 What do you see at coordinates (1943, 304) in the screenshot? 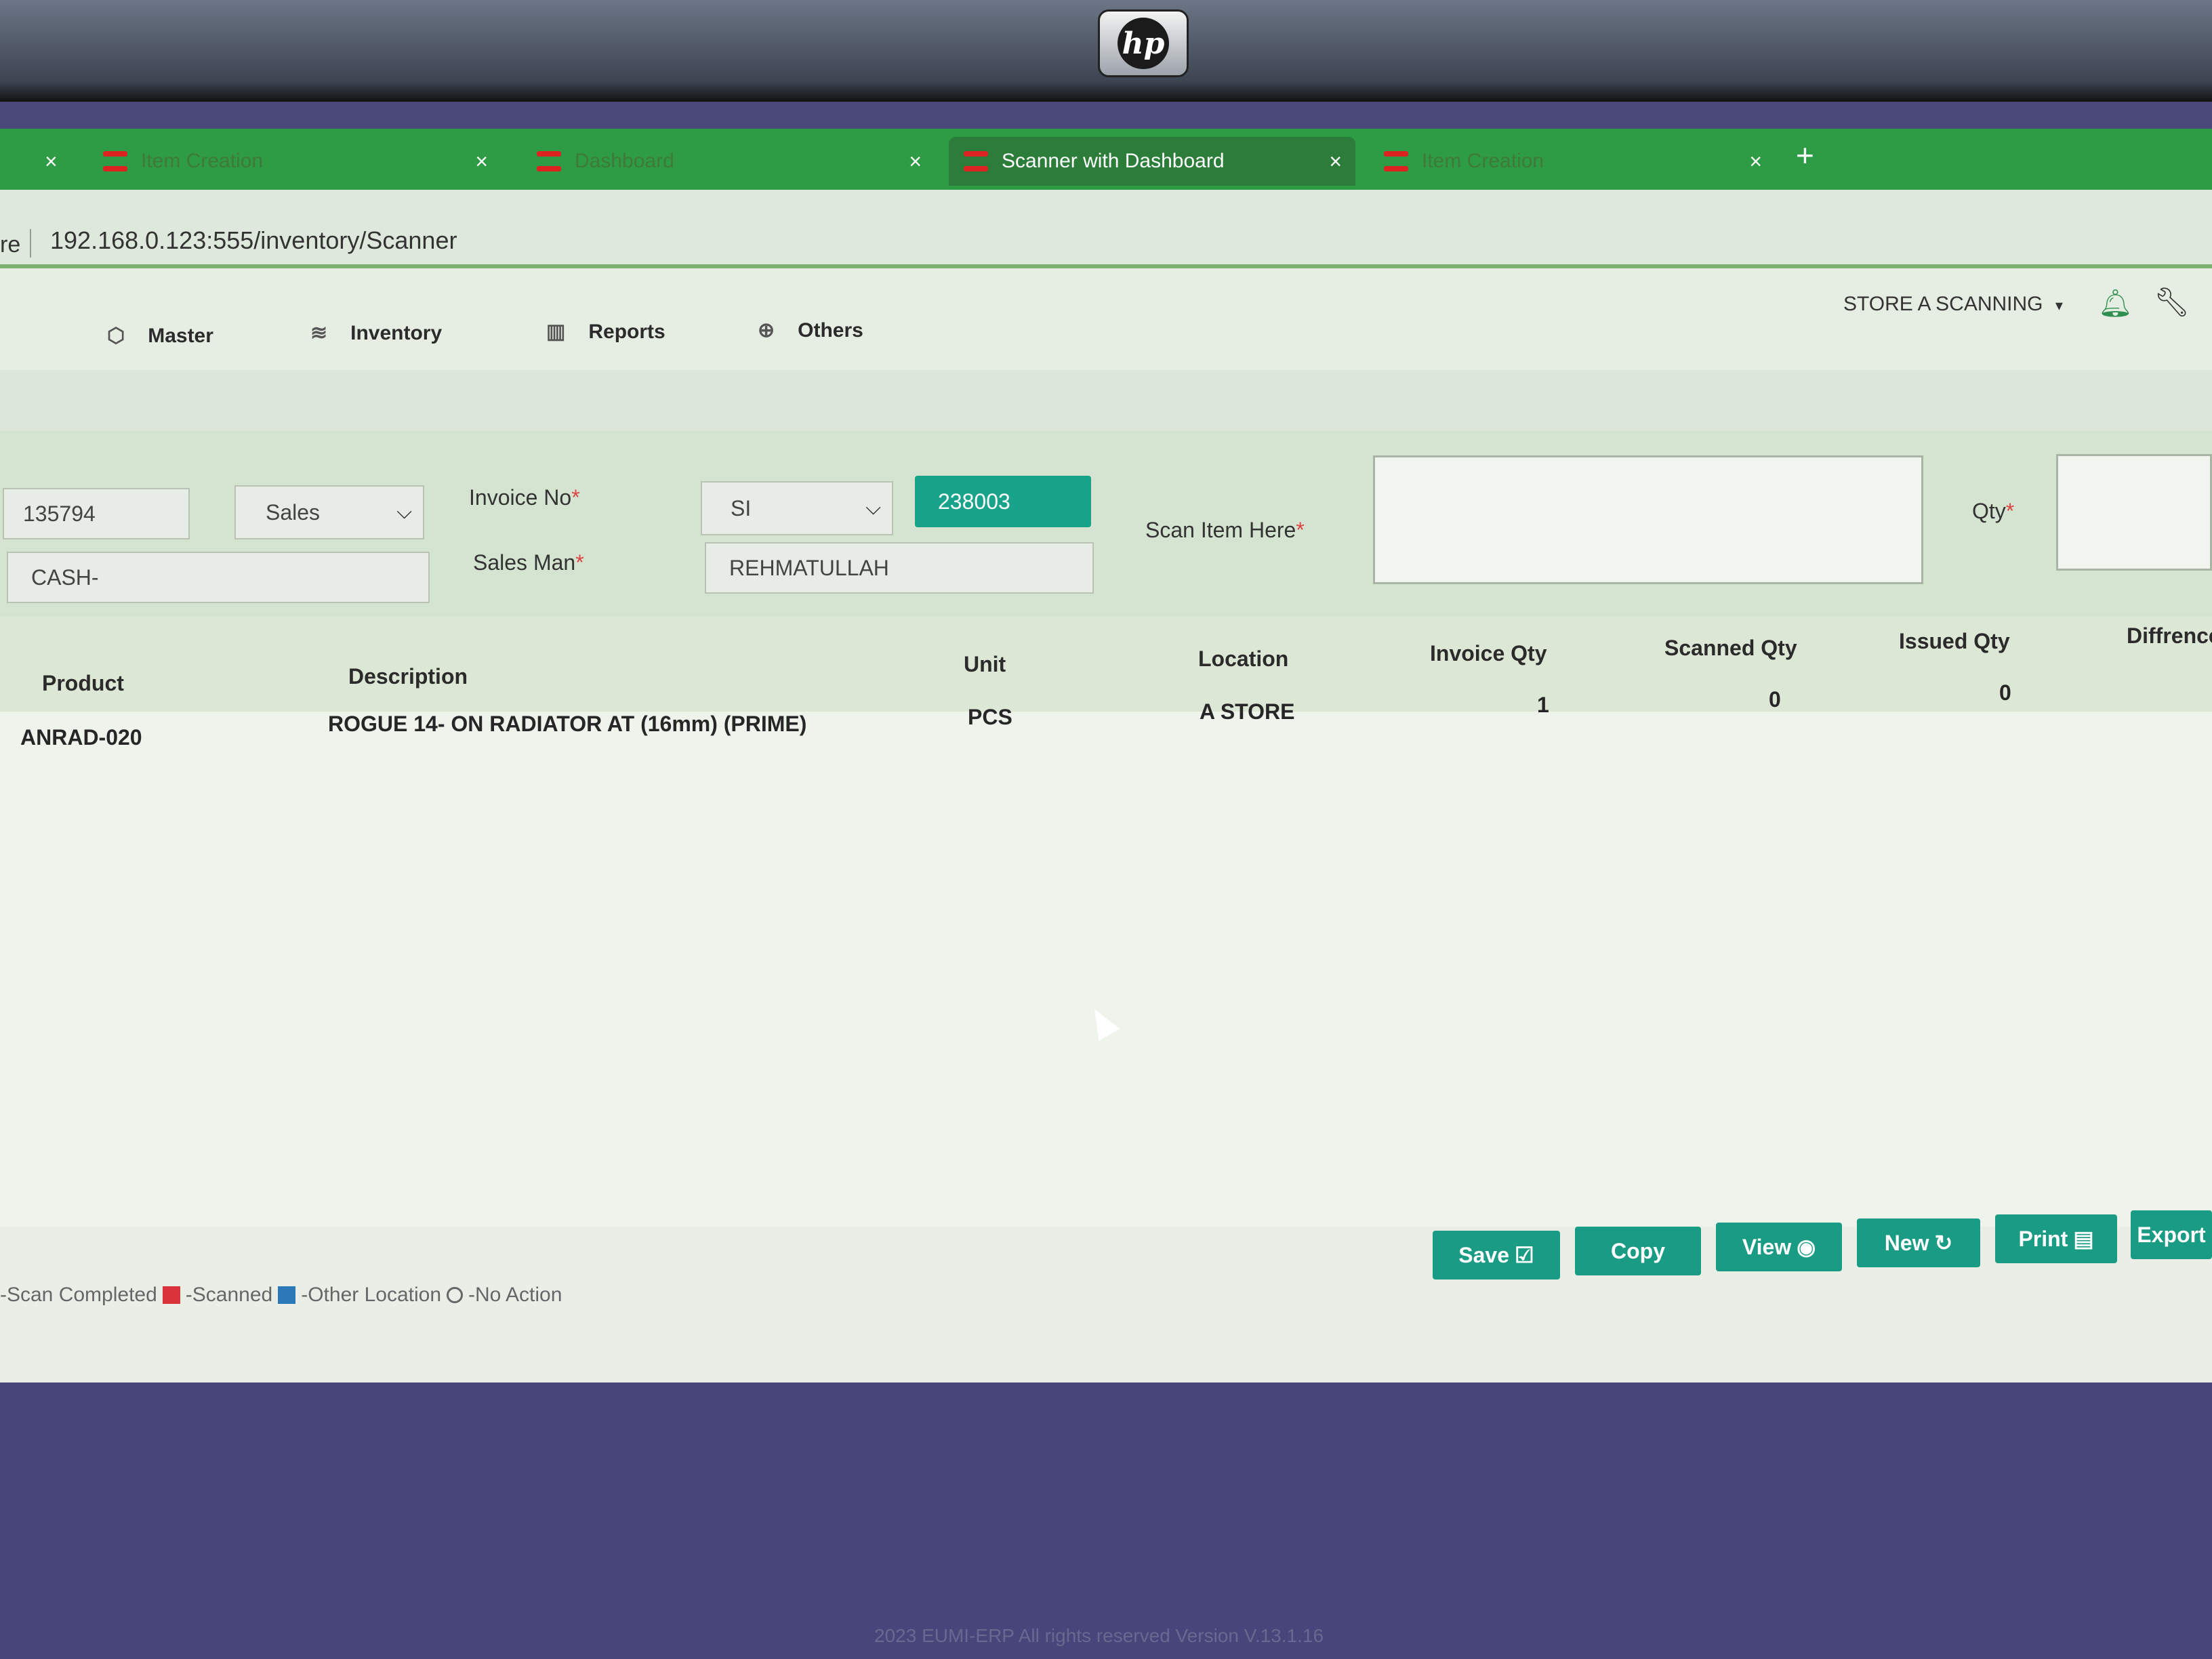
I see `store-label: STORE A SCANNING` at bounding box center [1943, 304].